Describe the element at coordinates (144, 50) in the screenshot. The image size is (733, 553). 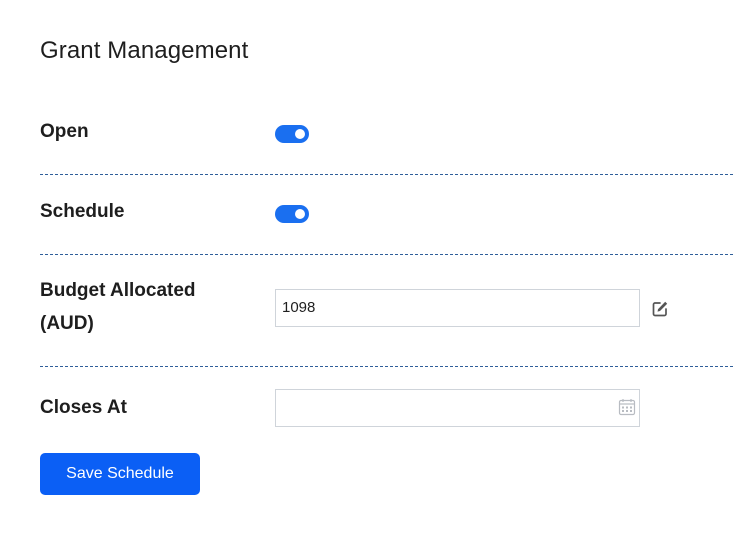
I see `page-title: Grant Management` at that location.